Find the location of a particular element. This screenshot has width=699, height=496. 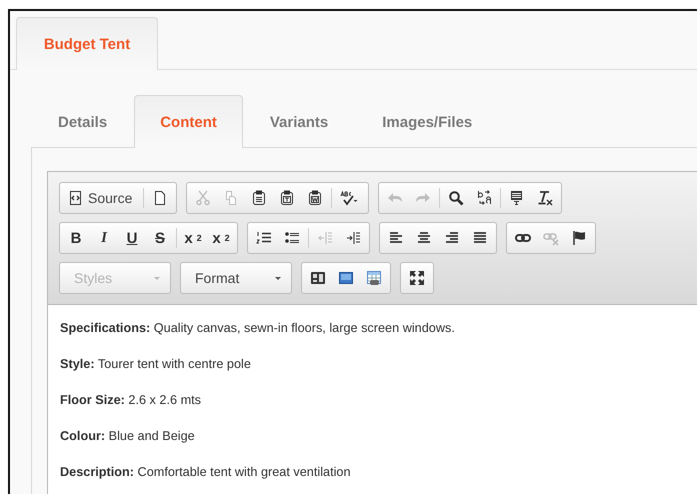

bullet-list-icon is located at coordinates (292, 238).